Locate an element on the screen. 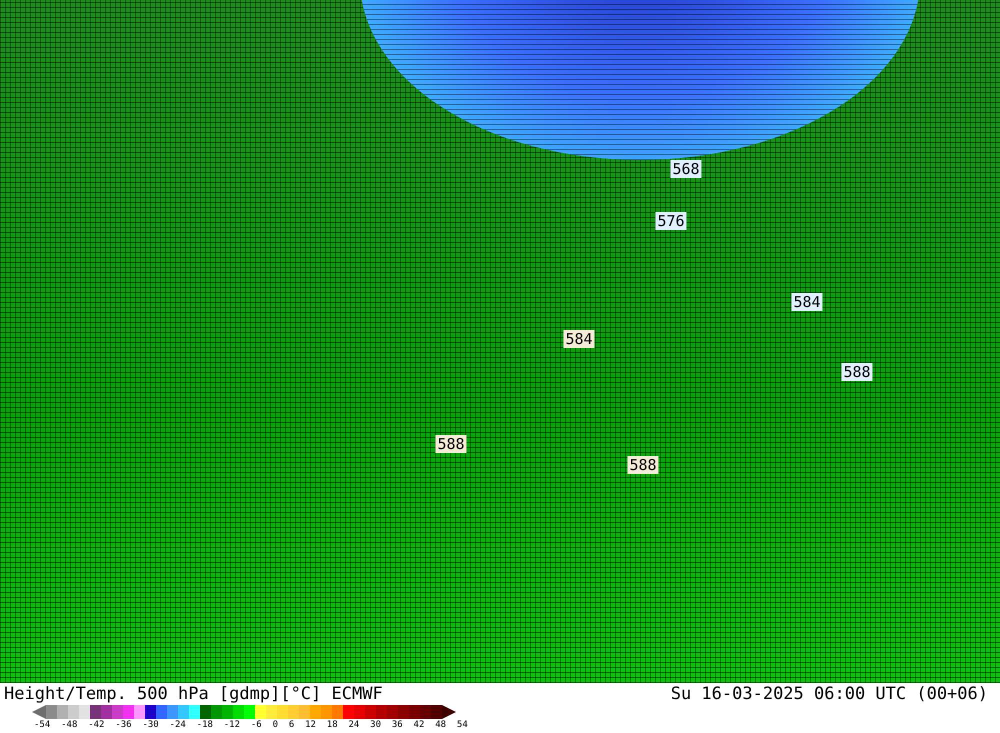 The image size is (1000, 733). high-end-arrow-icon is located at coordinates (449, 712).